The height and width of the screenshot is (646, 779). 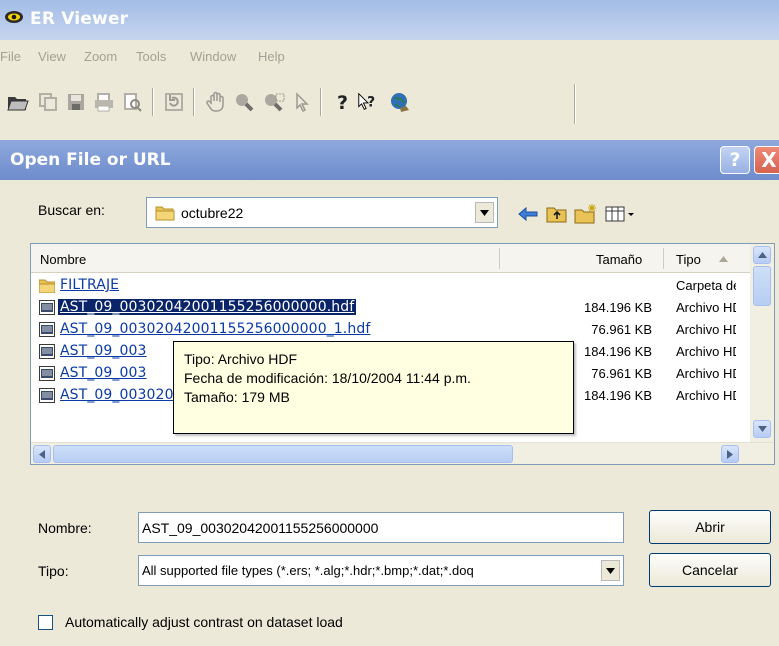 What do you see at coordinates (402, 258) in the screenshot?
I see `file-list-header: Nombre Tamaño Tipo` at bounding box center [402, 258].